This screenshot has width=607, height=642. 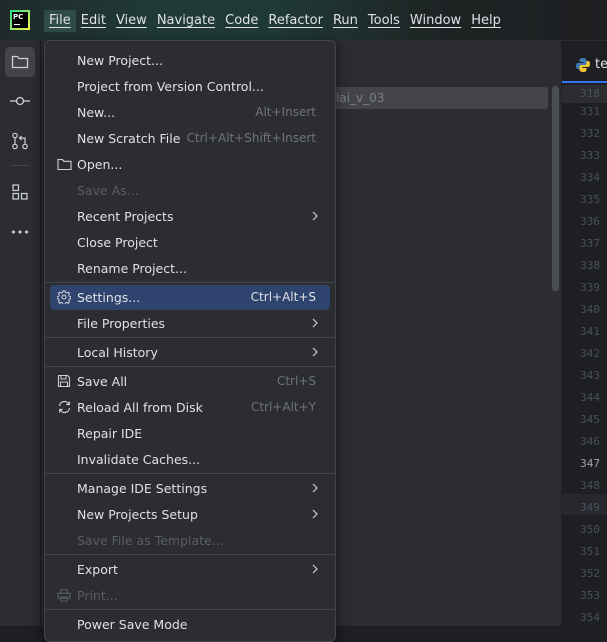 What do you see at coordinates (20, 165) in the screenshot?
I see `stripe-separator` at bounding box center [20, 165].